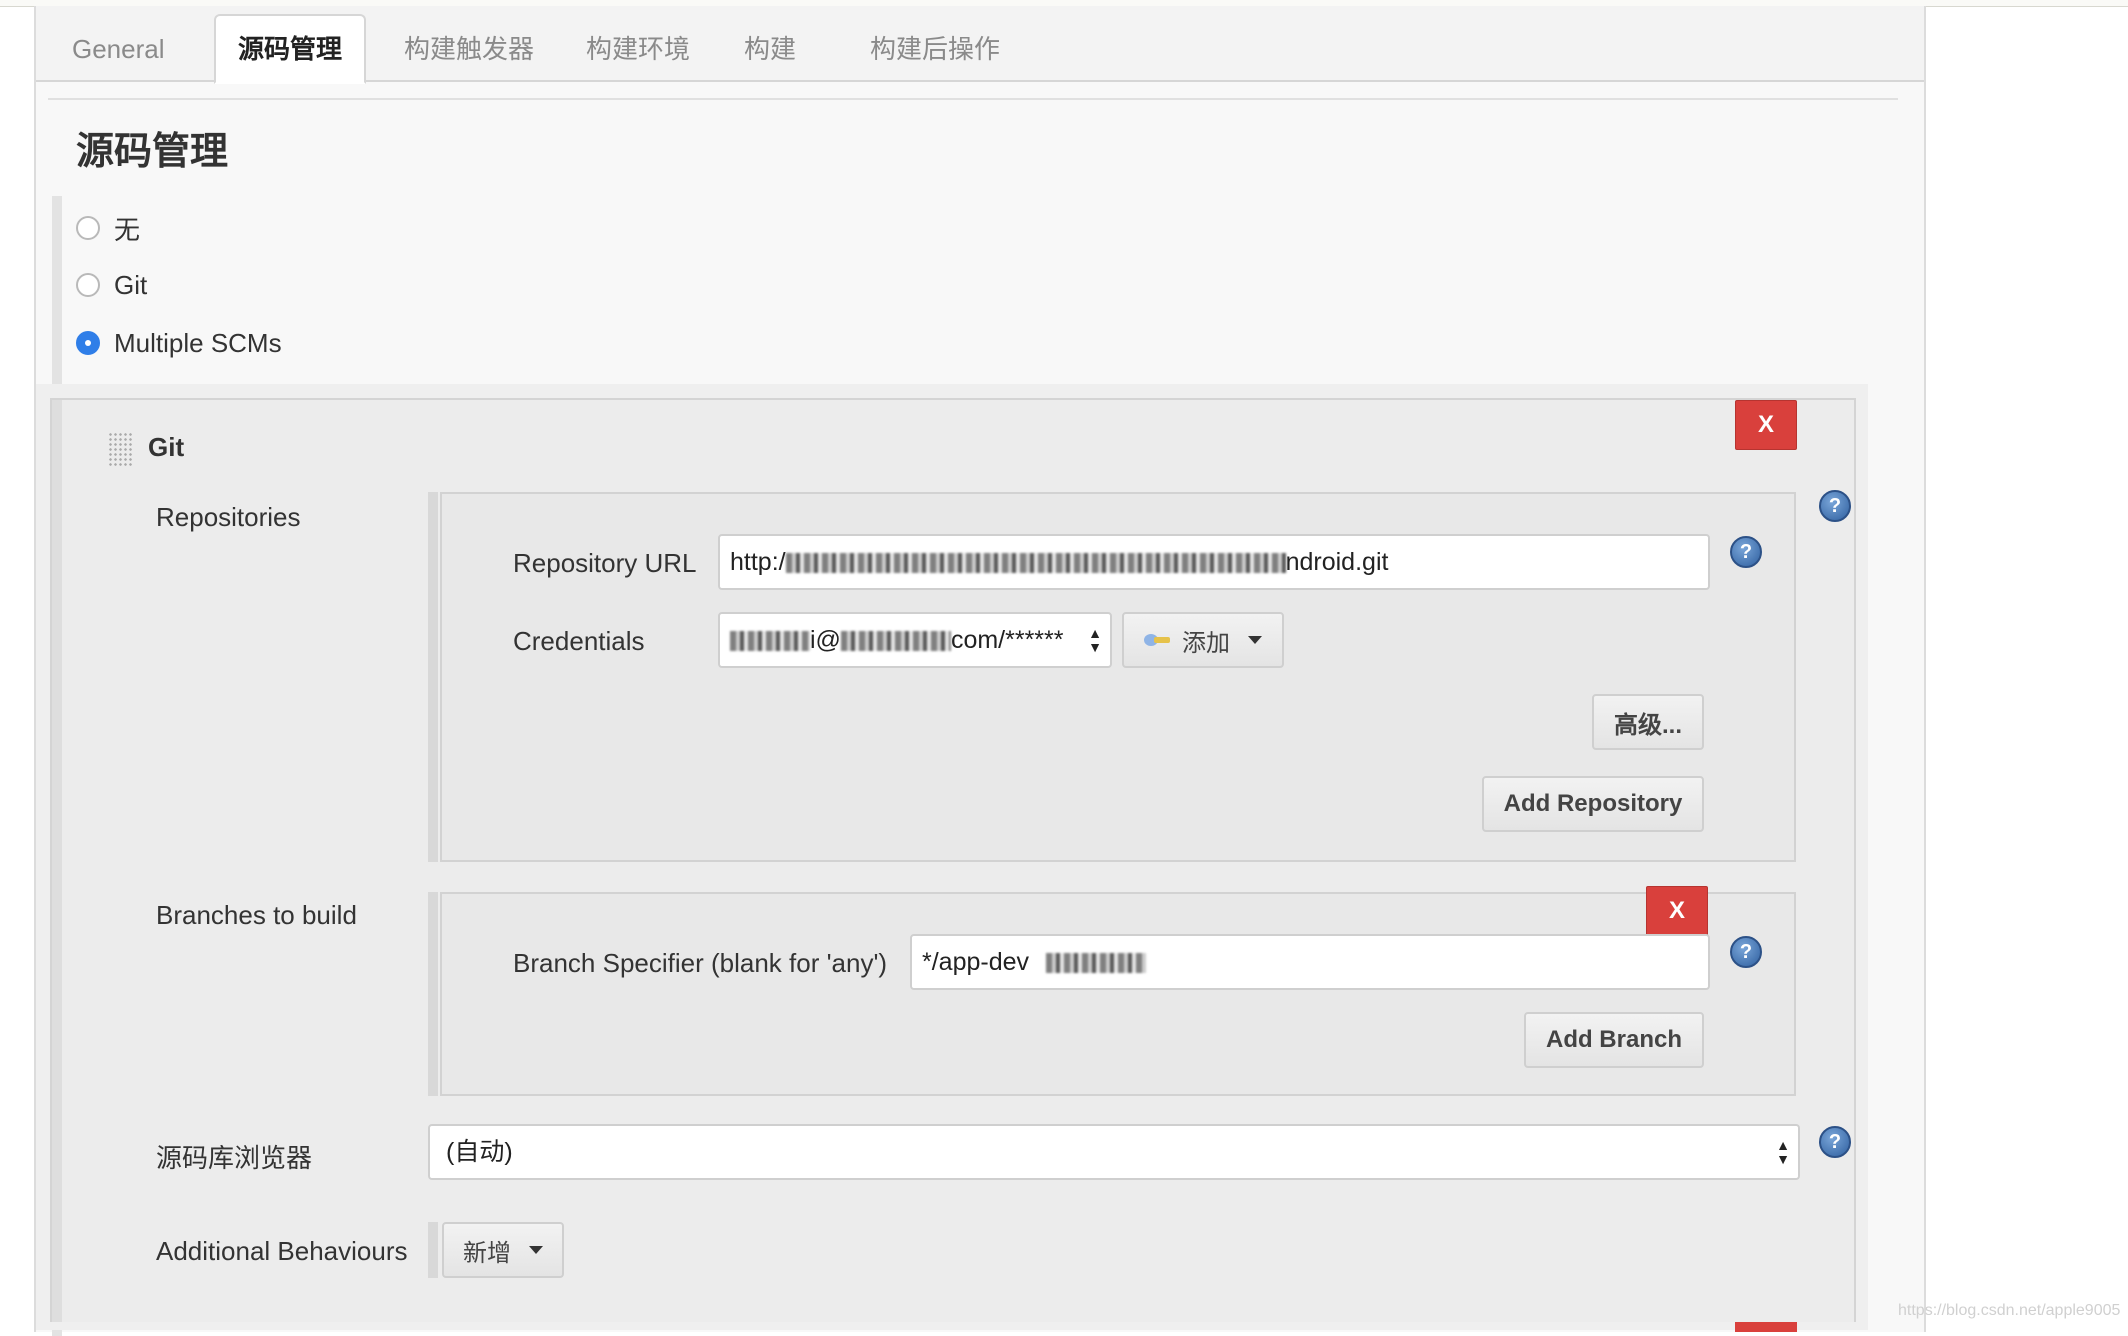 The height and width of the screenshot is (1336, 2128). I want to click on repositories-bar, so click(433, 677).